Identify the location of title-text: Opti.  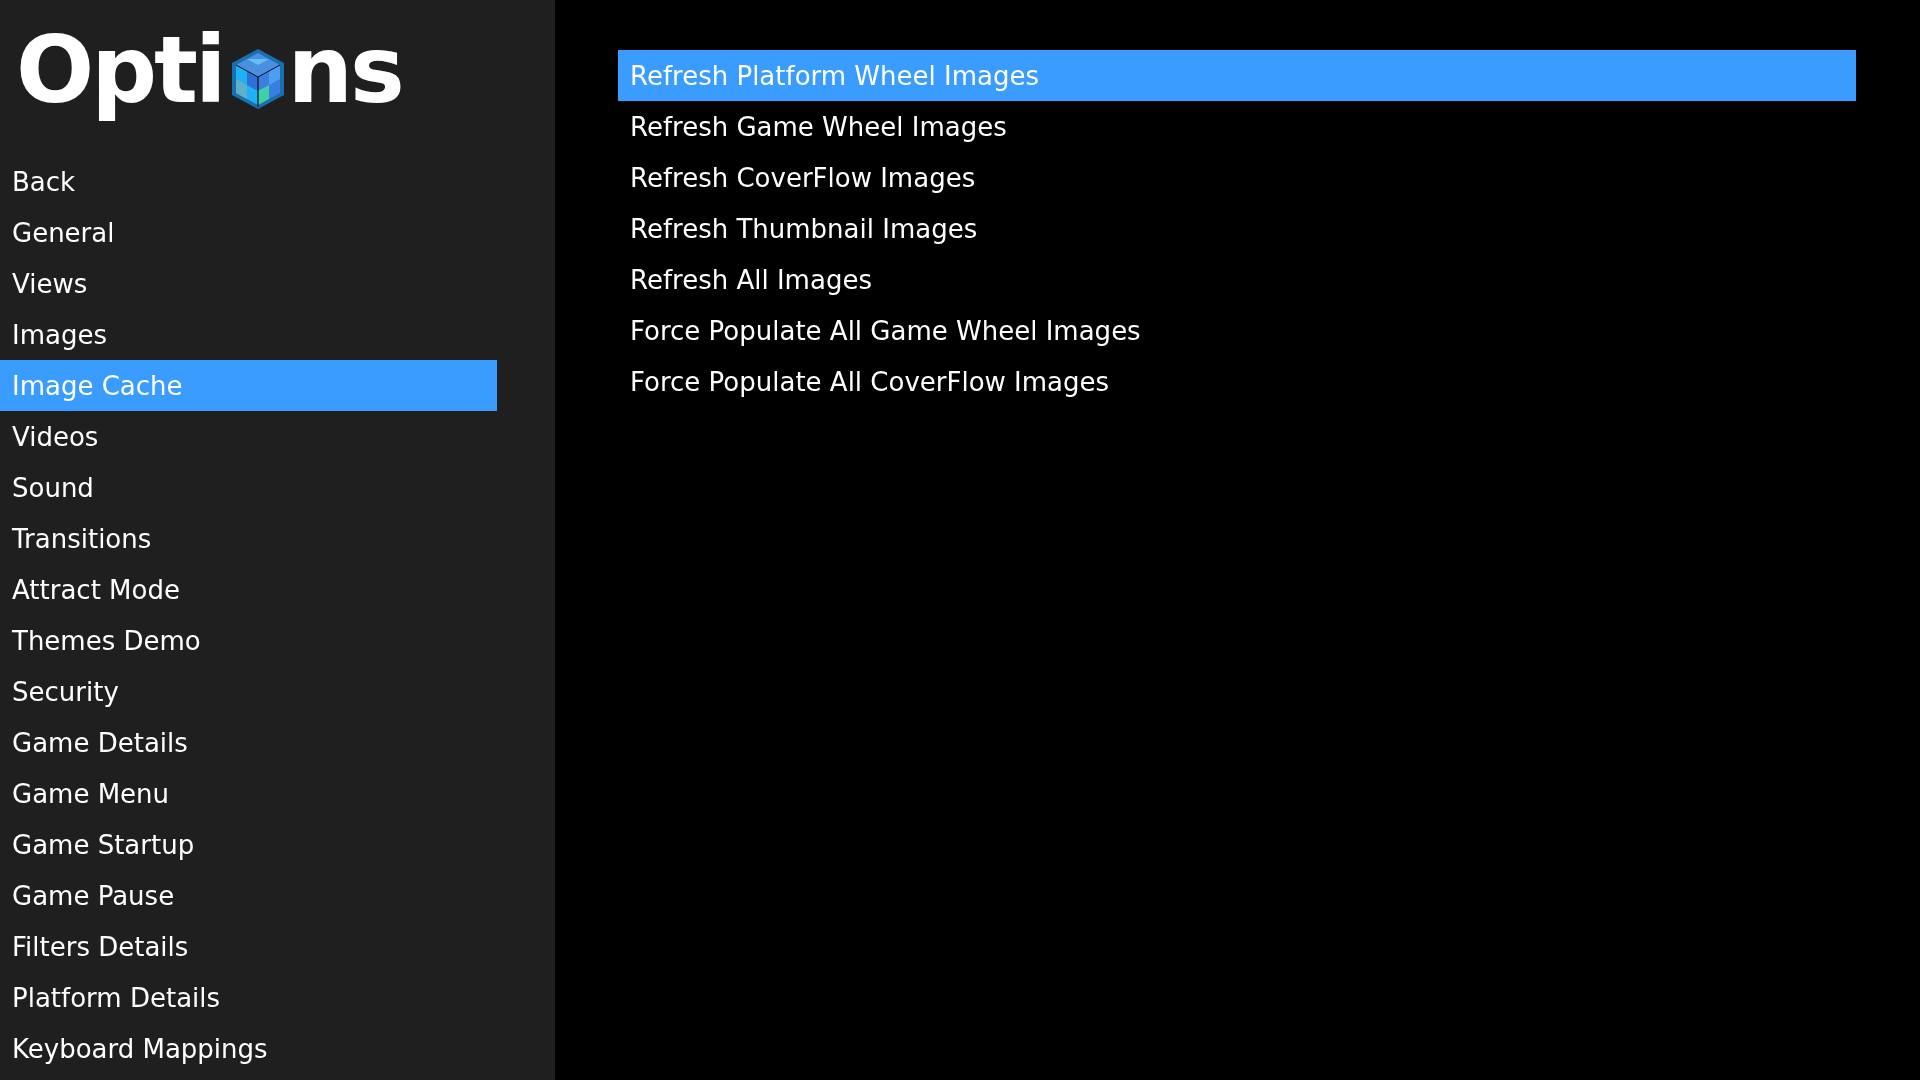
(120, 70).